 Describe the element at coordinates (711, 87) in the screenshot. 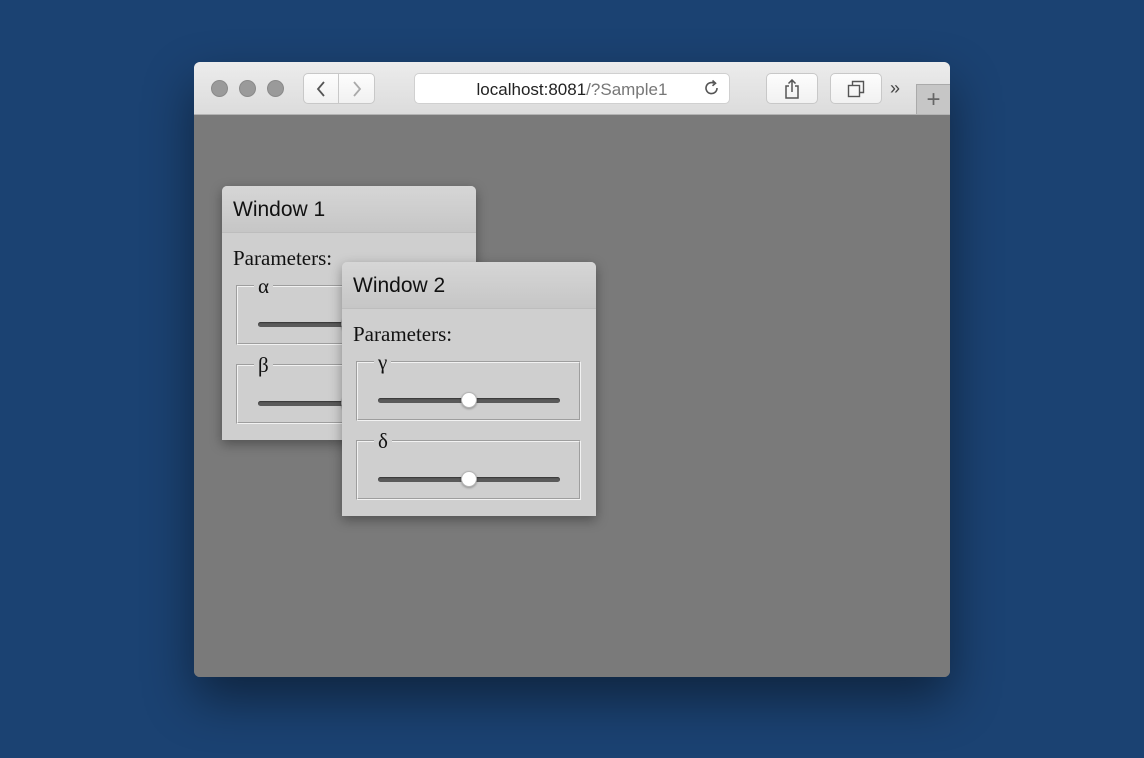

I see `reload-icon` at that location.